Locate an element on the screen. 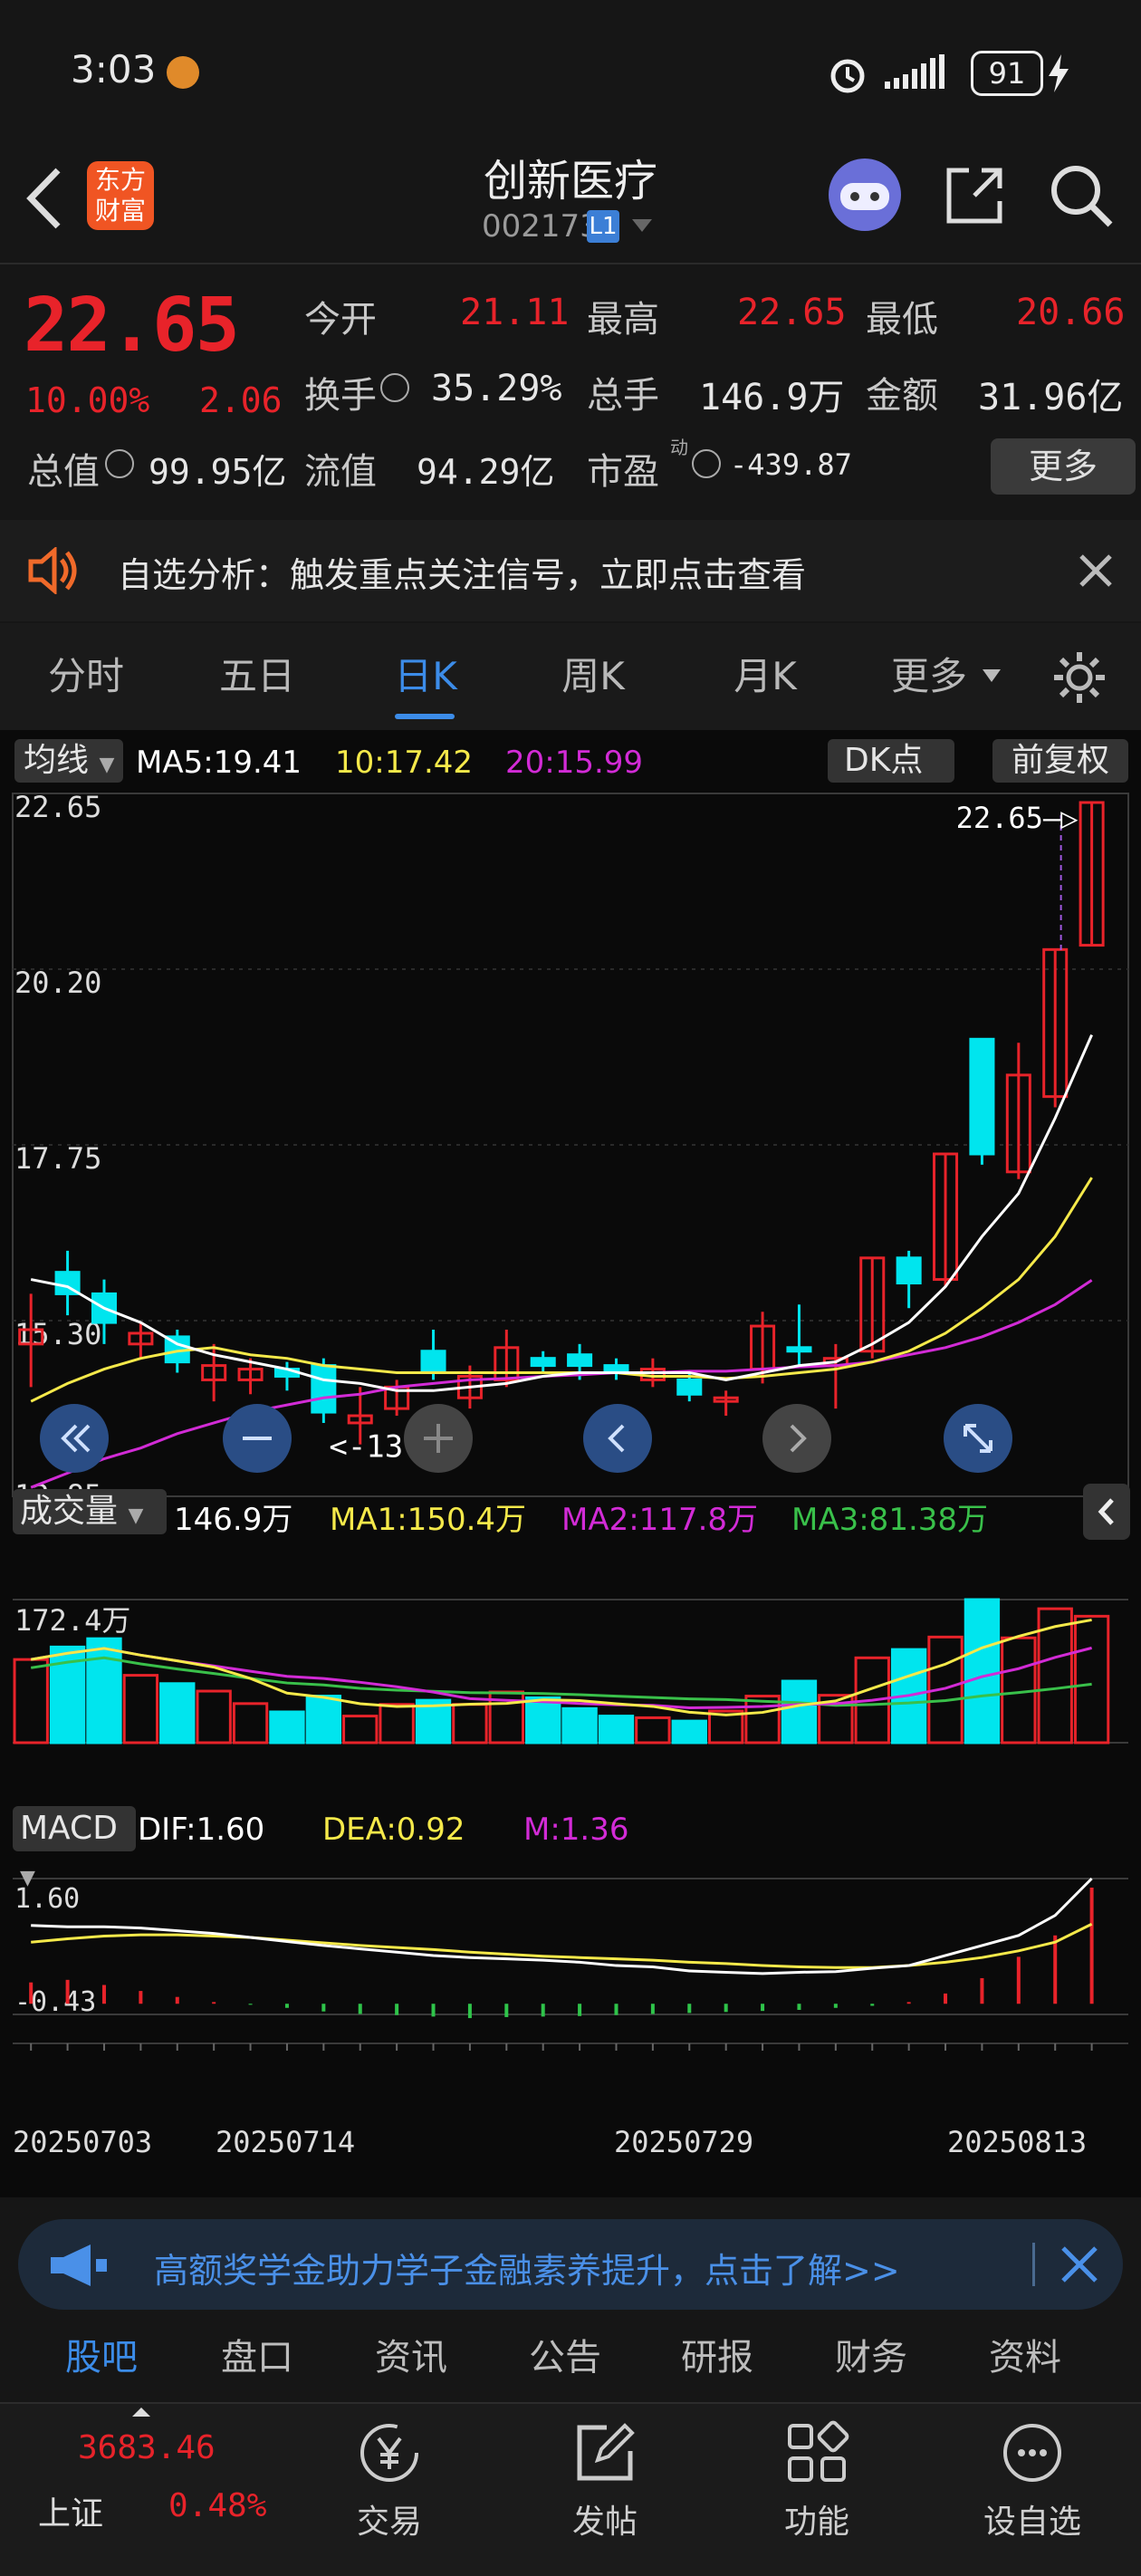 This screenshot has height=2576, width=1141. nav-add-watchlist: 设自选 is located at coordinates (1032, 2472).